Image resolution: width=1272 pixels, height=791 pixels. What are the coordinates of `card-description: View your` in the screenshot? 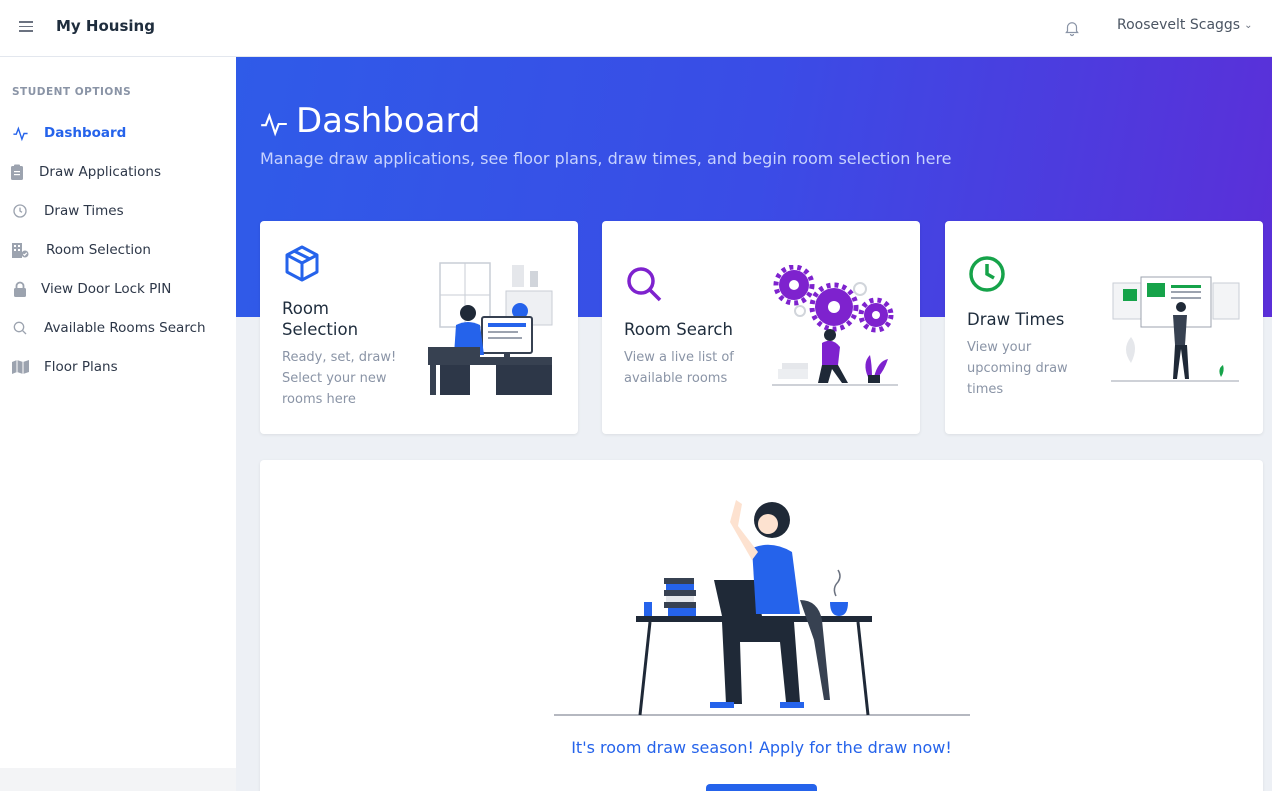 It's located at (999, 347).